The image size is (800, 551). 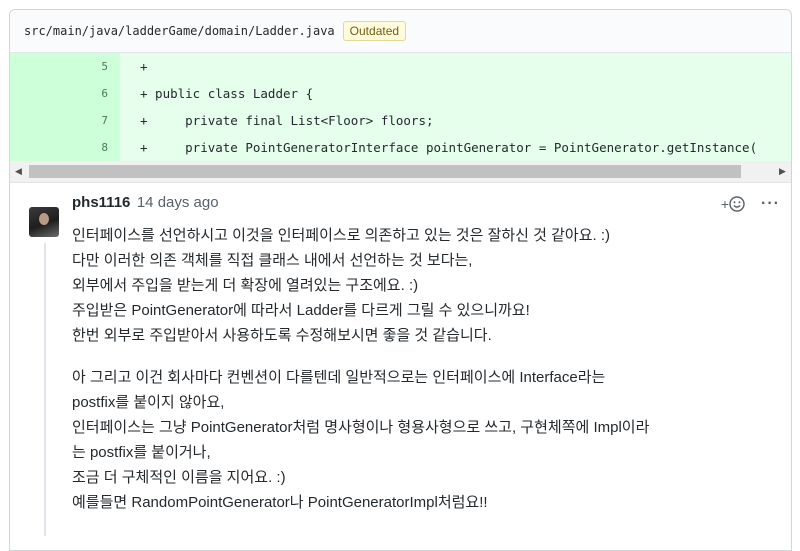 I want to click on diff-line: 7 + private final List<Floor> floors;, so click(x=400, y=120).